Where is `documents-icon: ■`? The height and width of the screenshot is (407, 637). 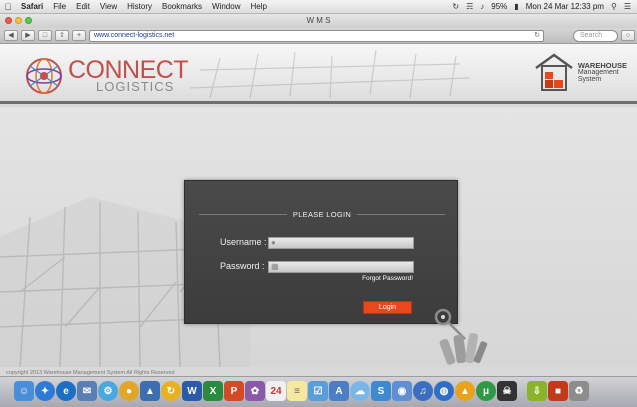 documents-icon: ■ is located at coordinates (558, 391).